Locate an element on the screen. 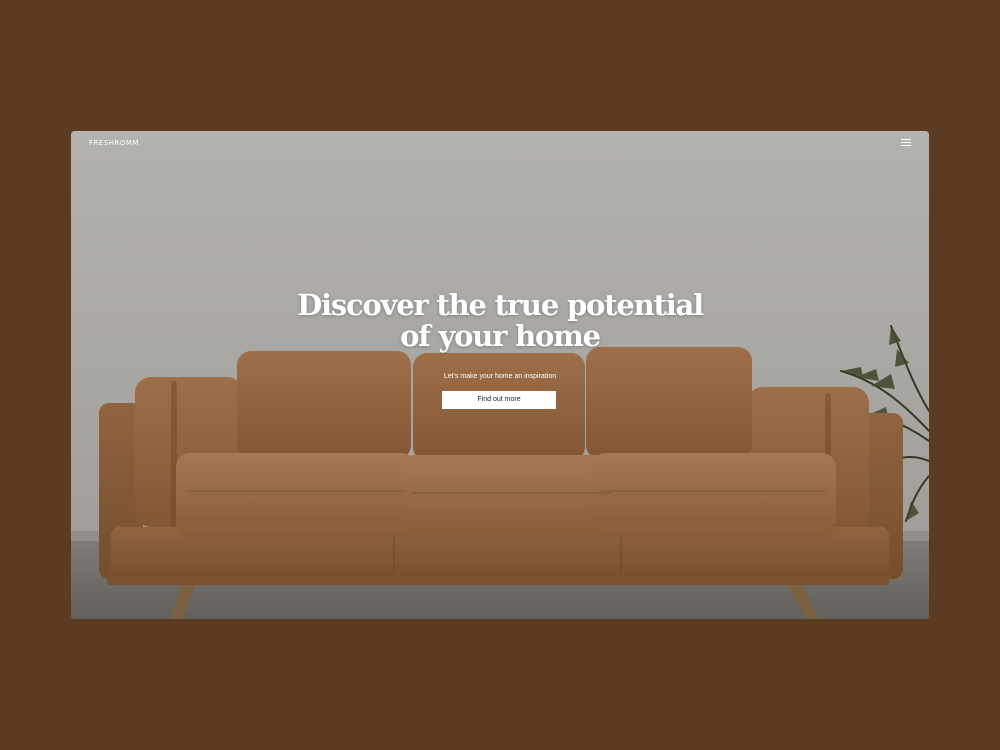  hamburger-menu-icon is located at coordinates (906, 143).